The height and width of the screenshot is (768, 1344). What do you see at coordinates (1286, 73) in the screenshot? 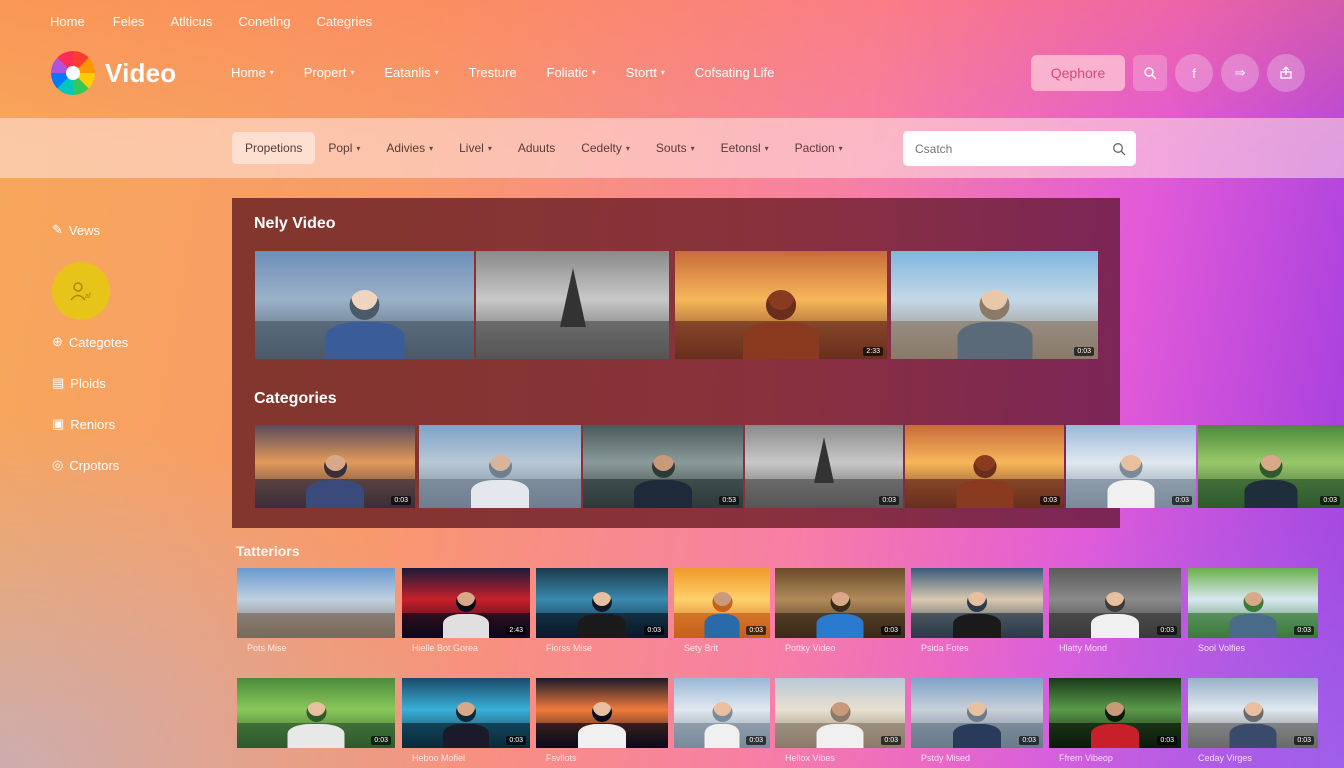
I see `upload-button` at bounding box center [1286, 73].